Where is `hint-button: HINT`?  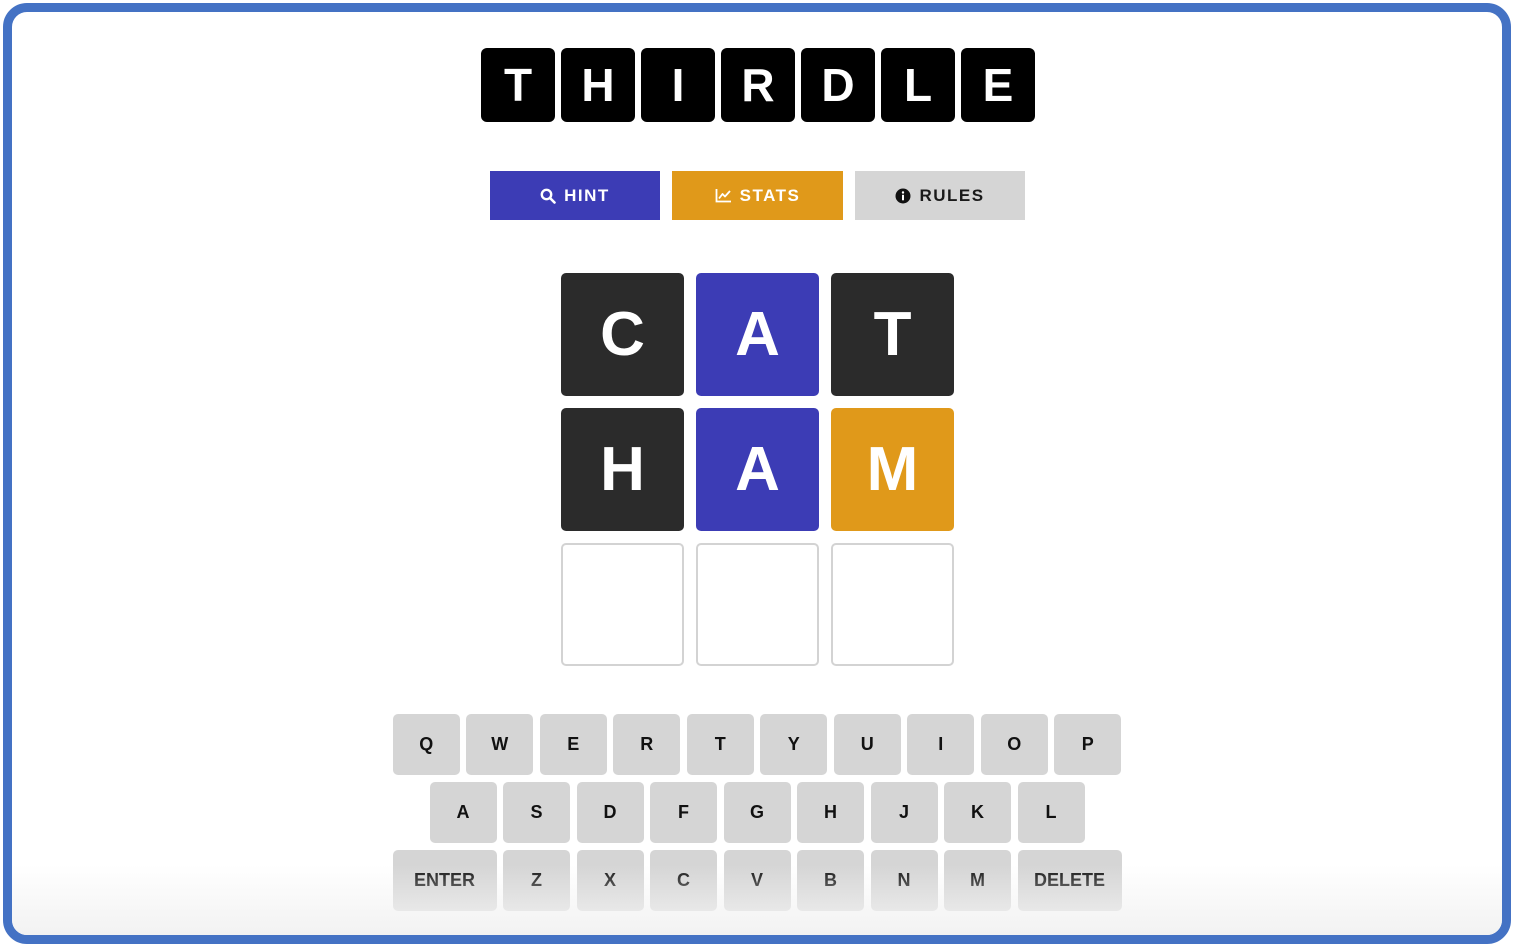 hint-button: HINT is located at coordinates (575, 195).